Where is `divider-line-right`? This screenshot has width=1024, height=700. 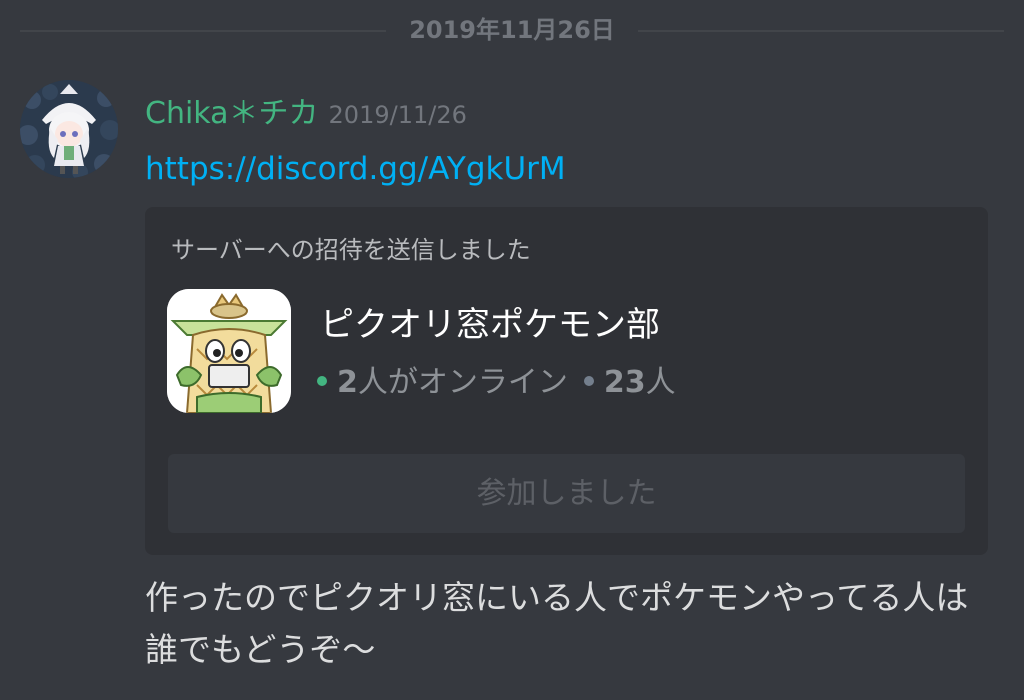
divider-line-right is located at coordinates (821, 31).